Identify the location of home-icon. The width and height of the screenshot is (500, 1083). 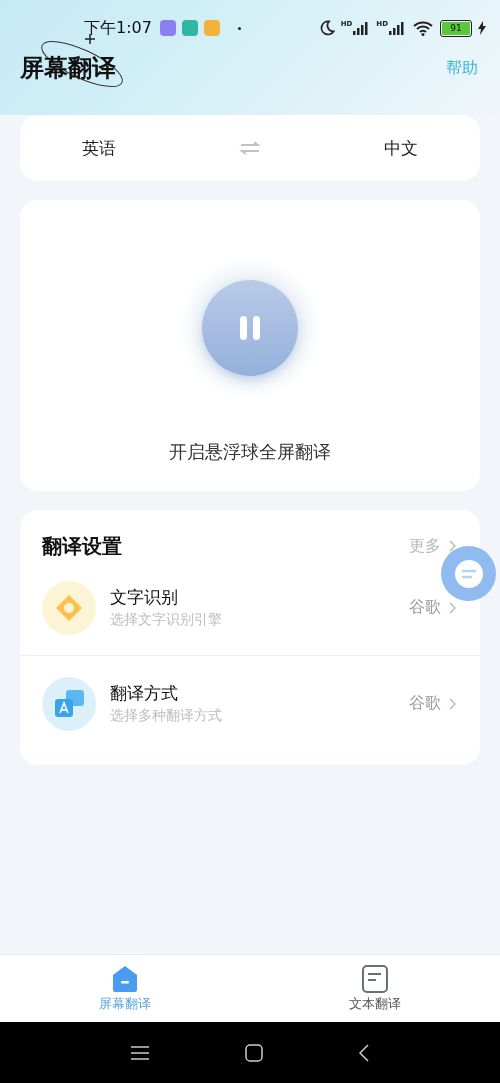
(254, 1052).